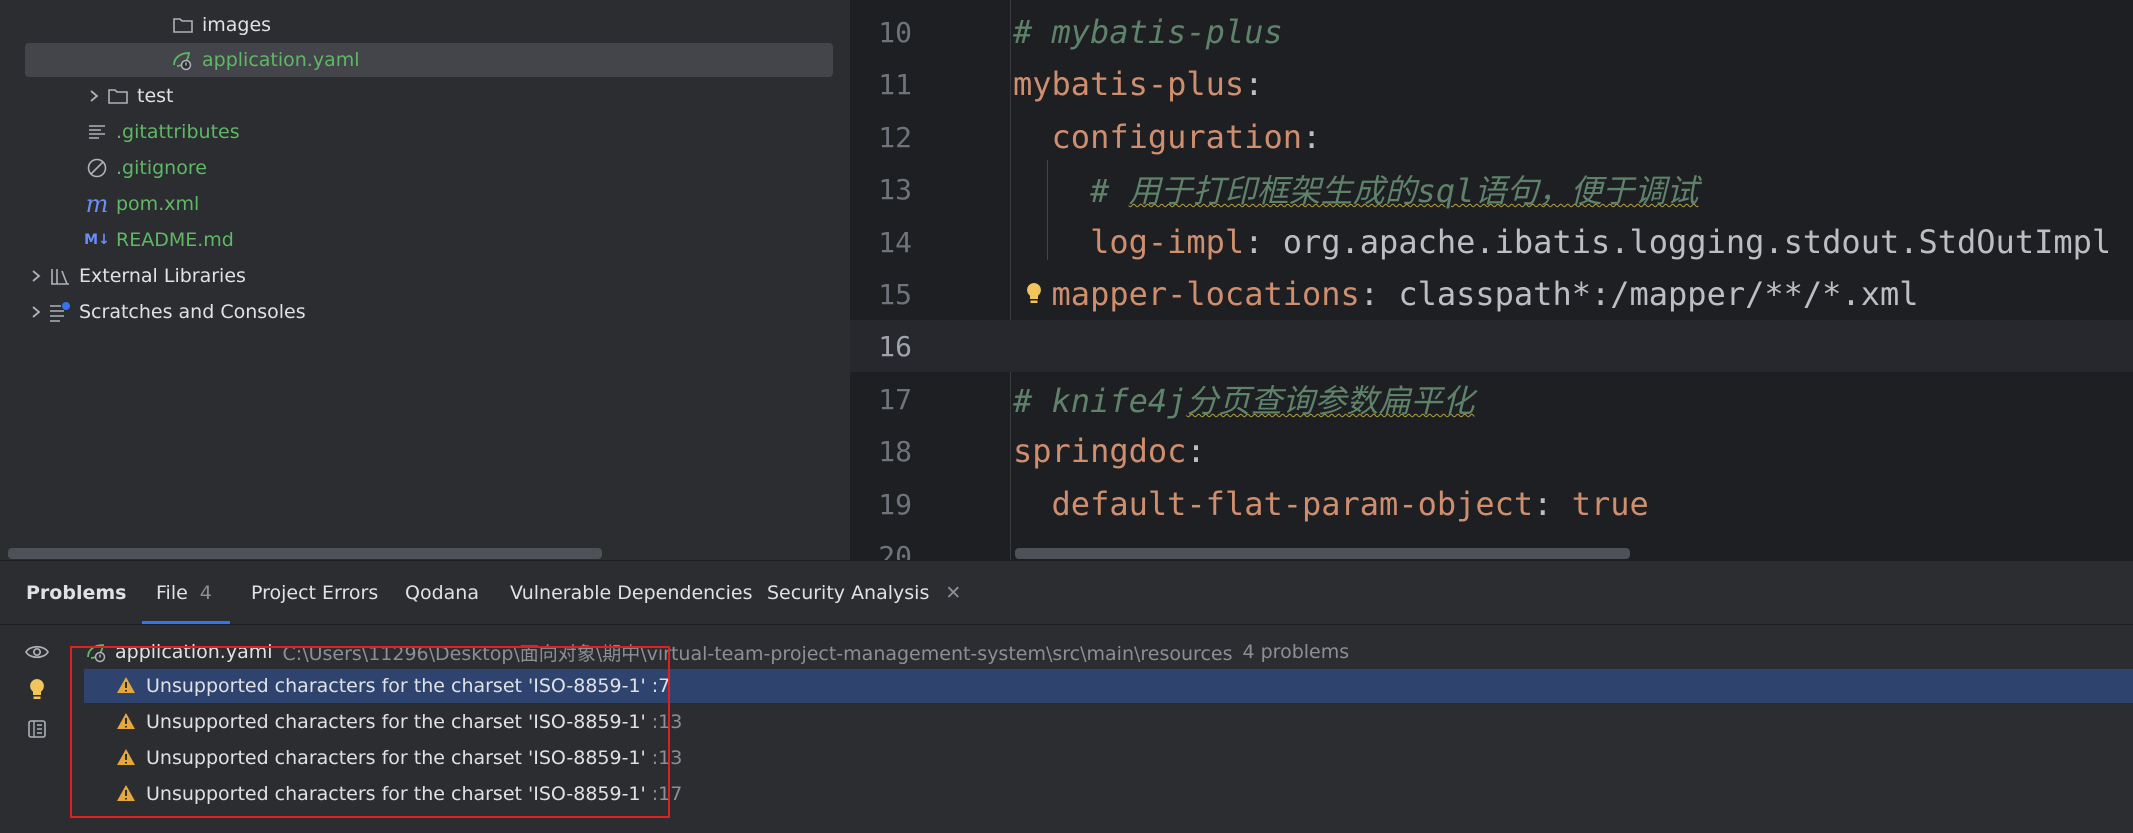 This screenshot has width=2133, height=833. Describe the element at coordinates (60, 312) in the screenshot. I see `scratches-icon` at that location.